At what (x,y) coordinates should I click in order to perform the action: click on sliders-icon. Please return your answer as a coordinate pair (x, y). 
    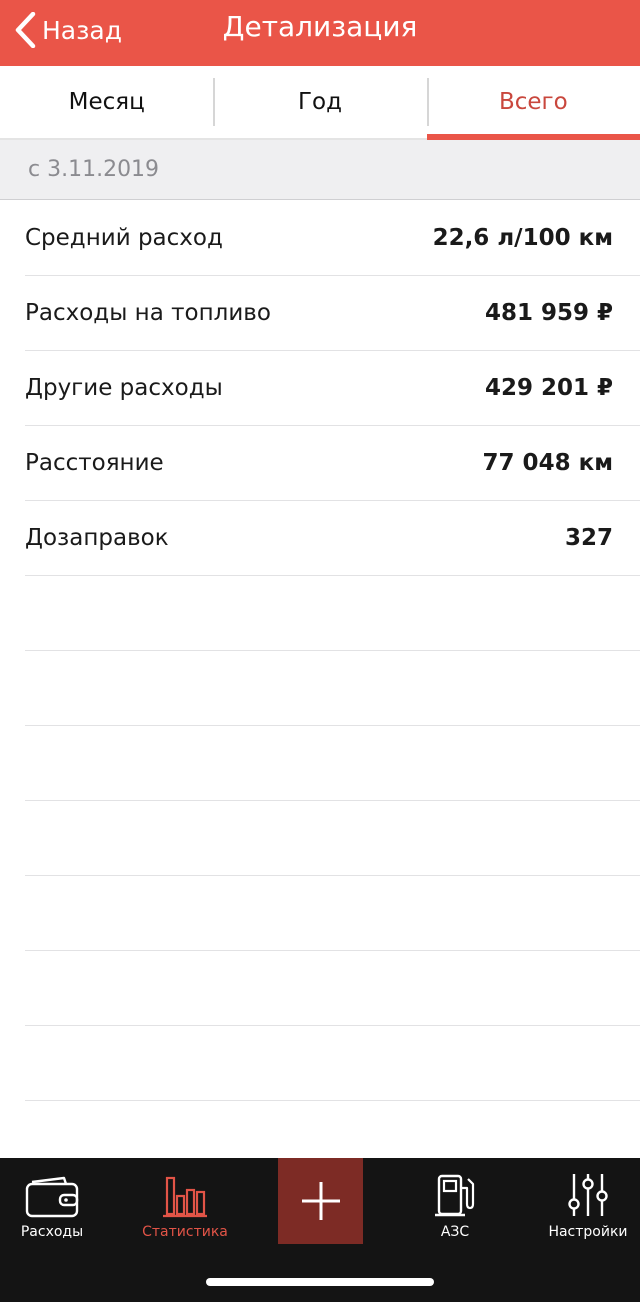
    Looking at the image, I should click on (588, 1195).